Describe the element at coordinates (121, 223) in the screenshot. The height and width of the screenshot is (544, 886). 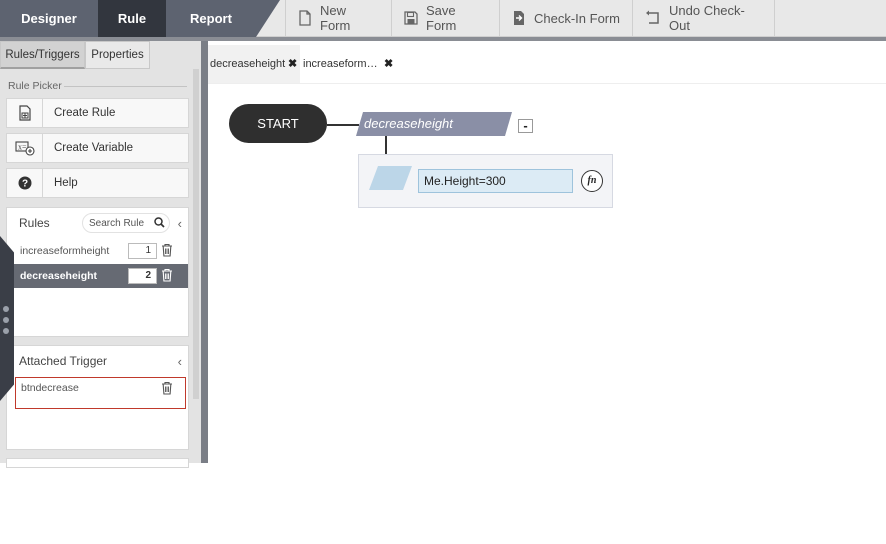
I see `search-rule-input` at that location.